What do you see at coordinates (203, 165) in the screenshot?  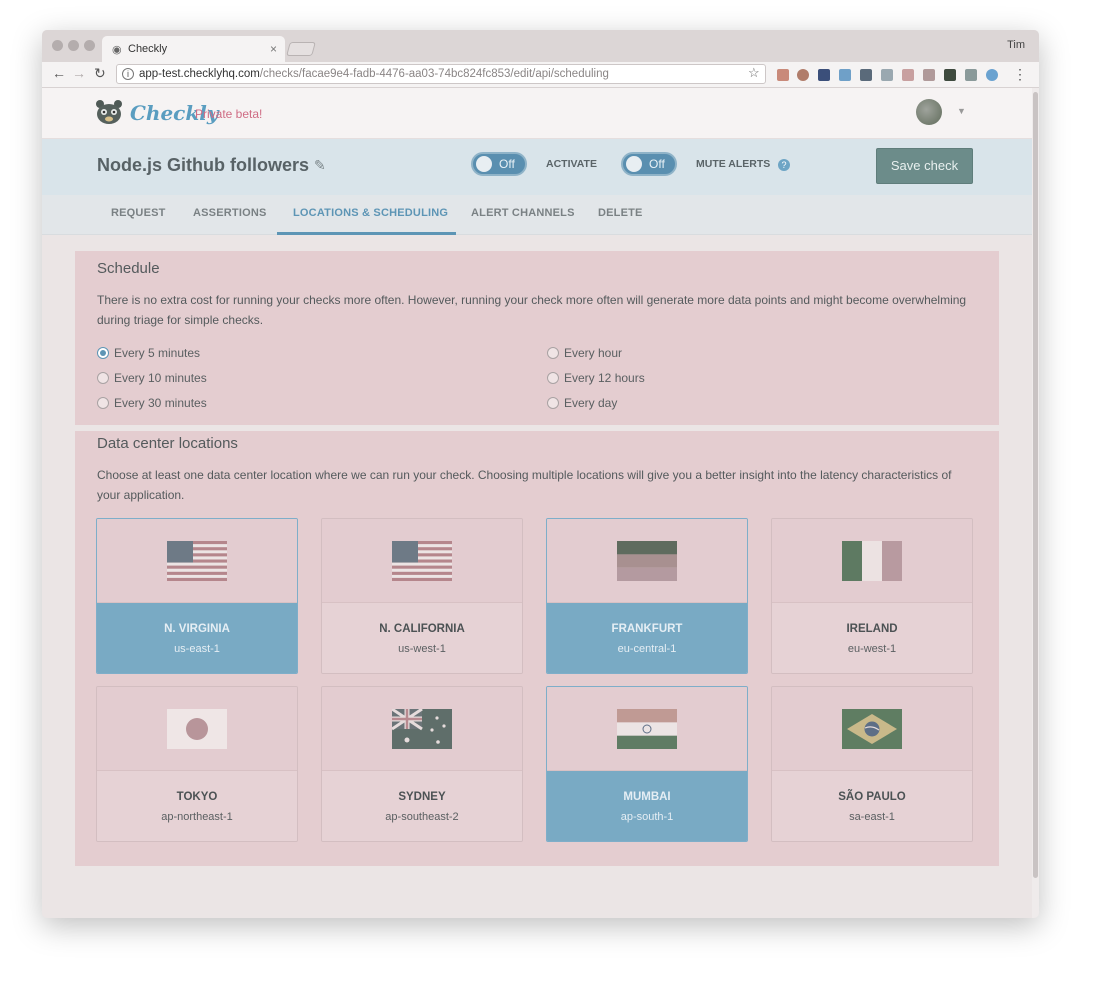 I see `check-title: Node.js Github followers` at bounding box center [203, 165].